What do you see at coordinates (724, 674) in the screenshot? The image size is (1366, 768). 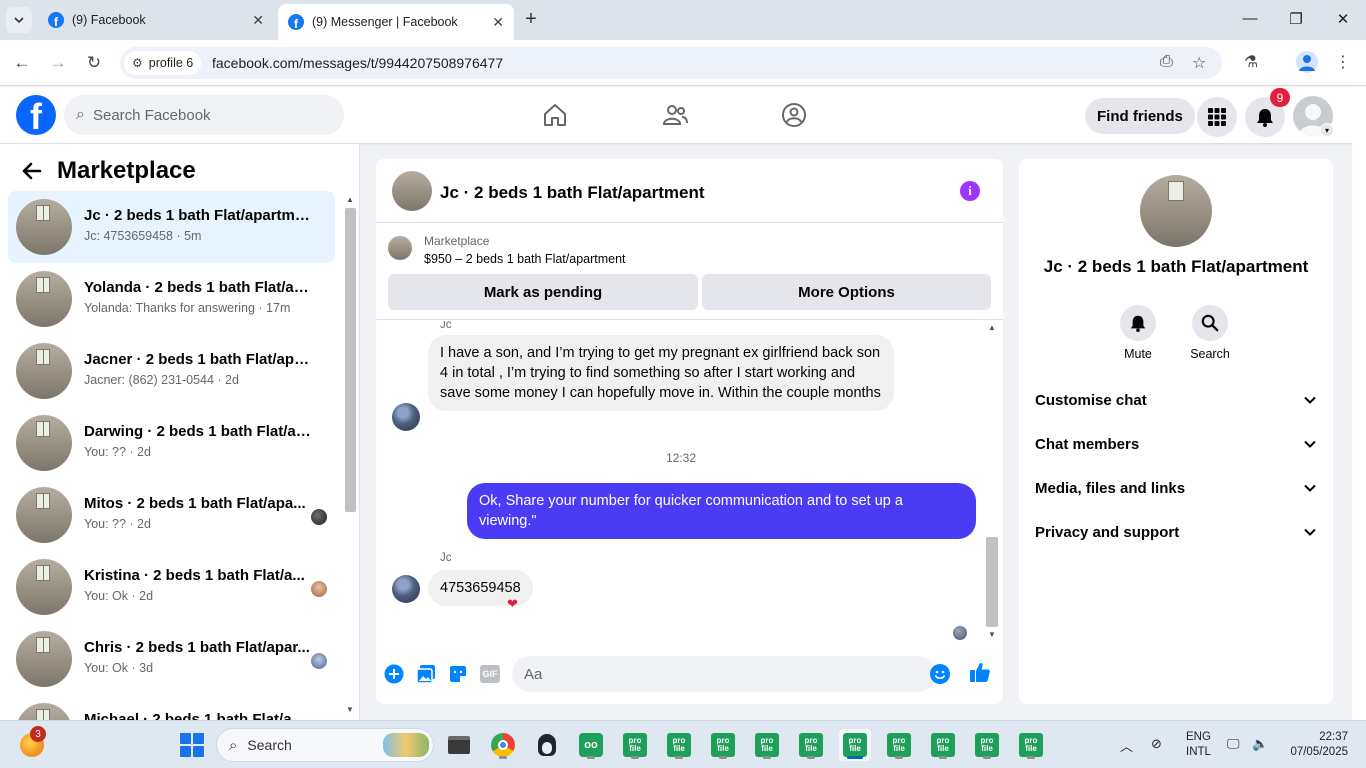 I see `message-input` at bounding box center [724, 674].